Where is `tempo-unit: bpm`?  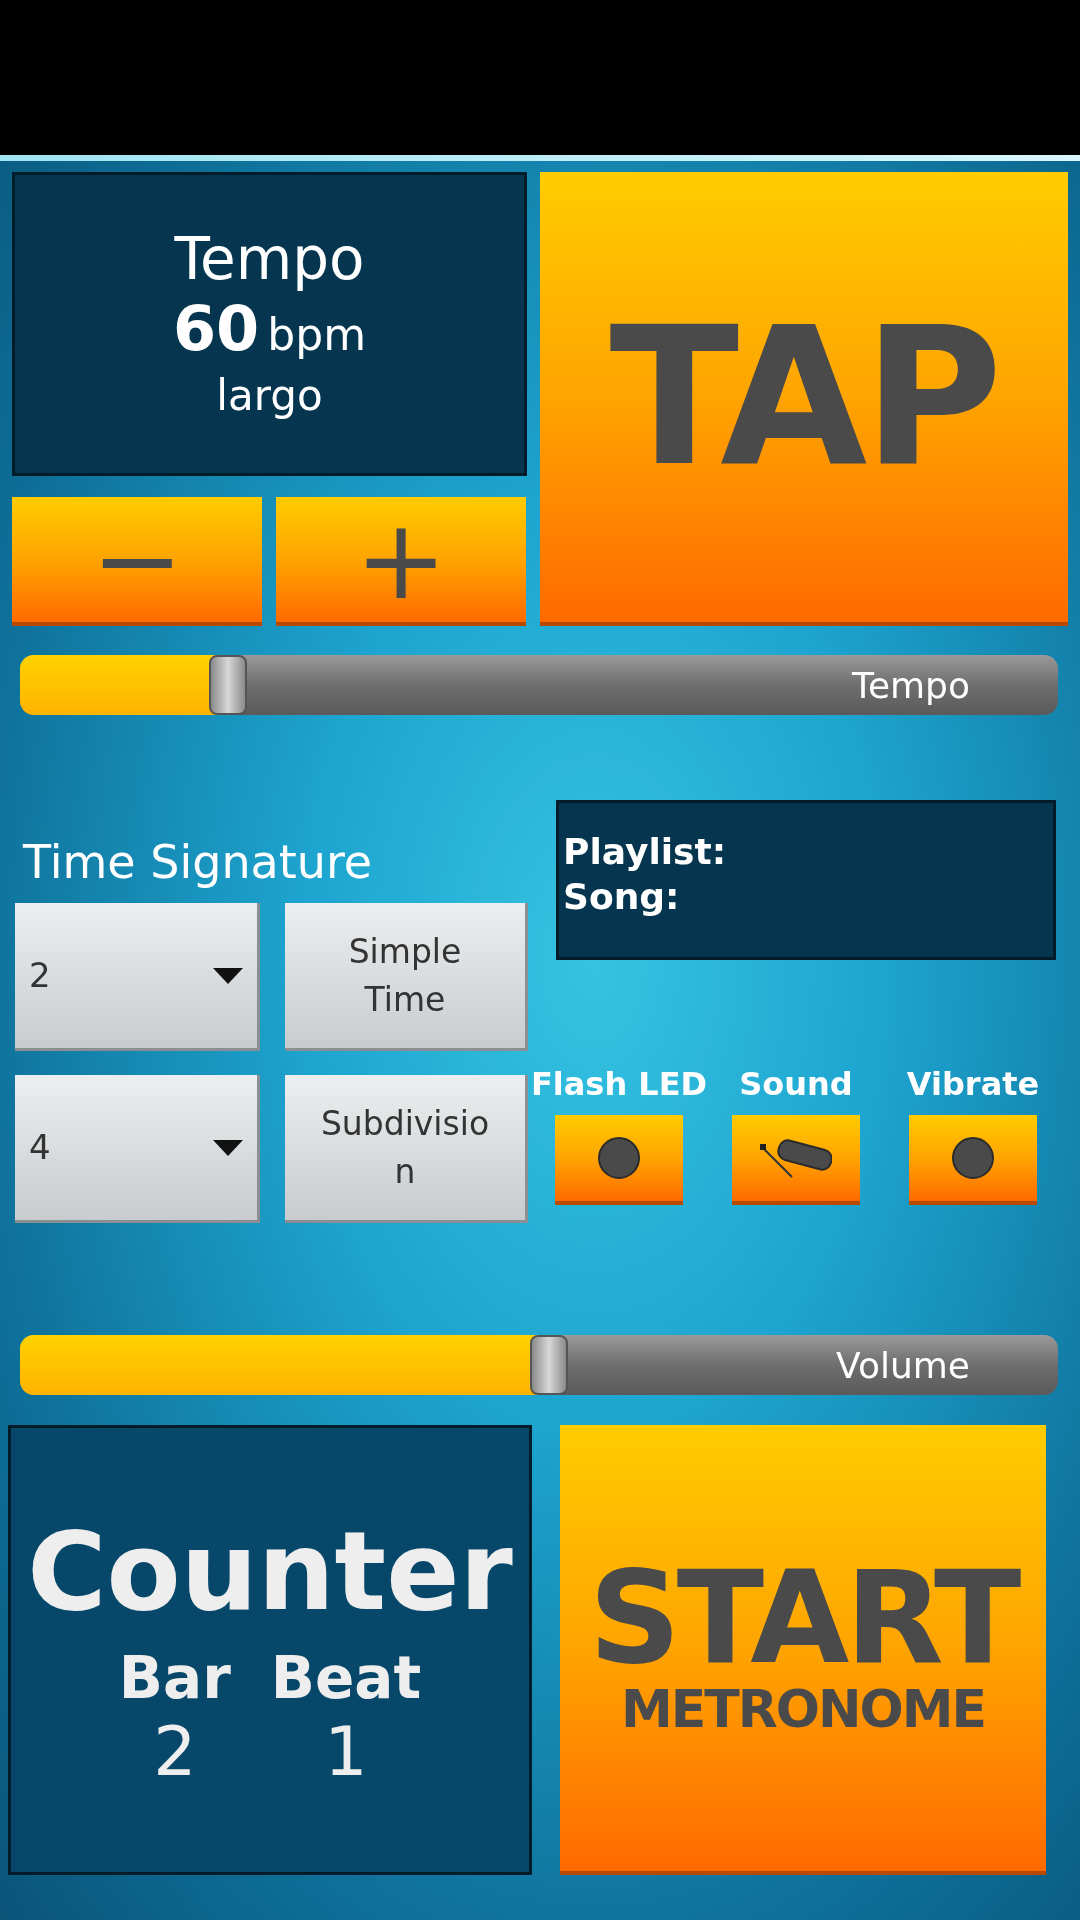 tempo-unit: bpm is located at coordinates (316, 334).